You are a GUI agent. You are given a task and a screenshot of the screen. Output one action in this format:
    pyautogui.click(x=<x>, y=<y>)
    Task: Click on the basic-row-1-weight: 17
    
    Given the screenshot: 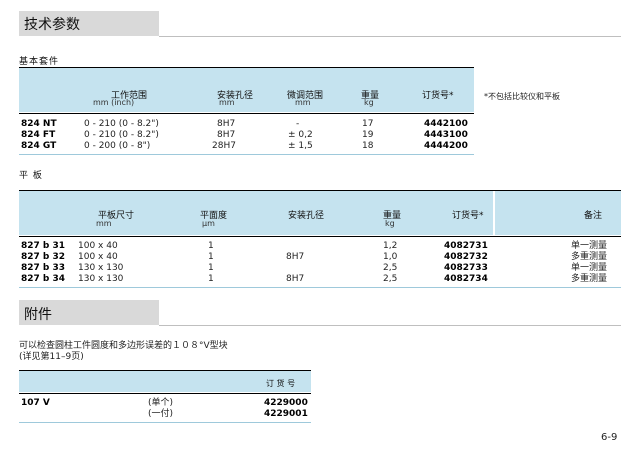 What is the action you would take?
    pyautogui.click(x=368, y=124)
    